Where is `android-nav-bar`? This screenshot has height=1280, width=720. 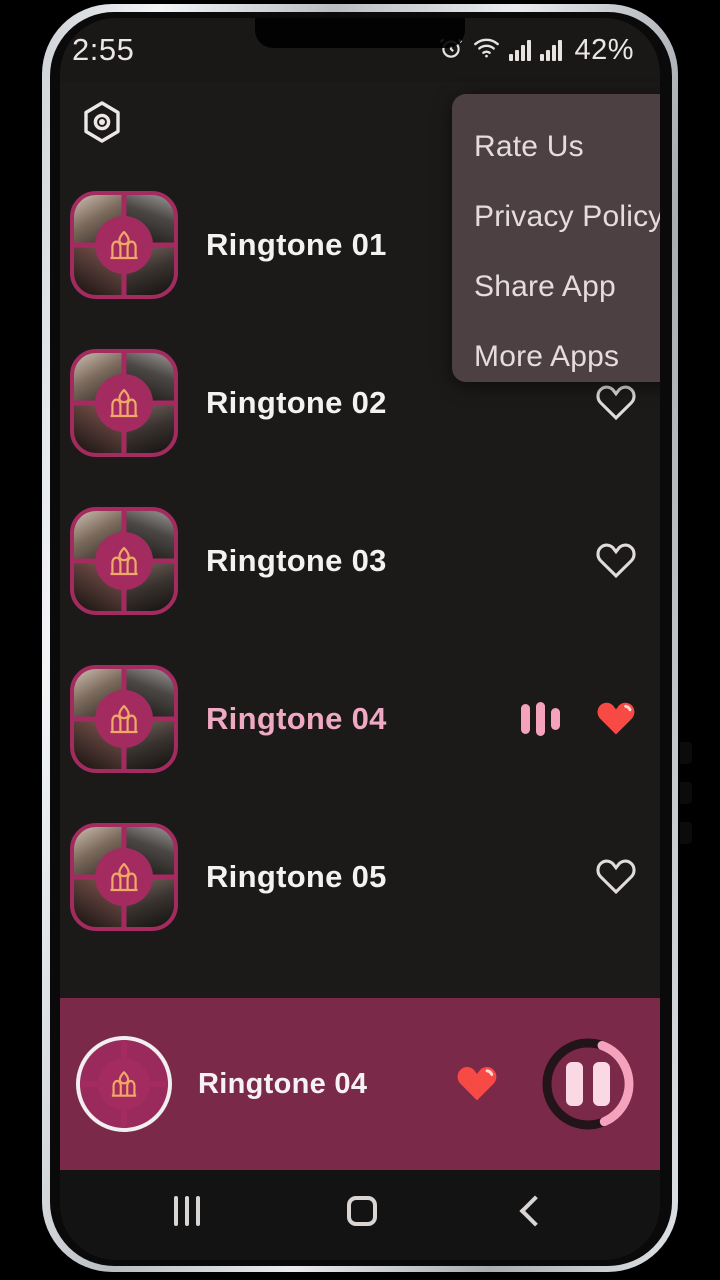
android-nav-bar is located at coordinates (360, 1215).